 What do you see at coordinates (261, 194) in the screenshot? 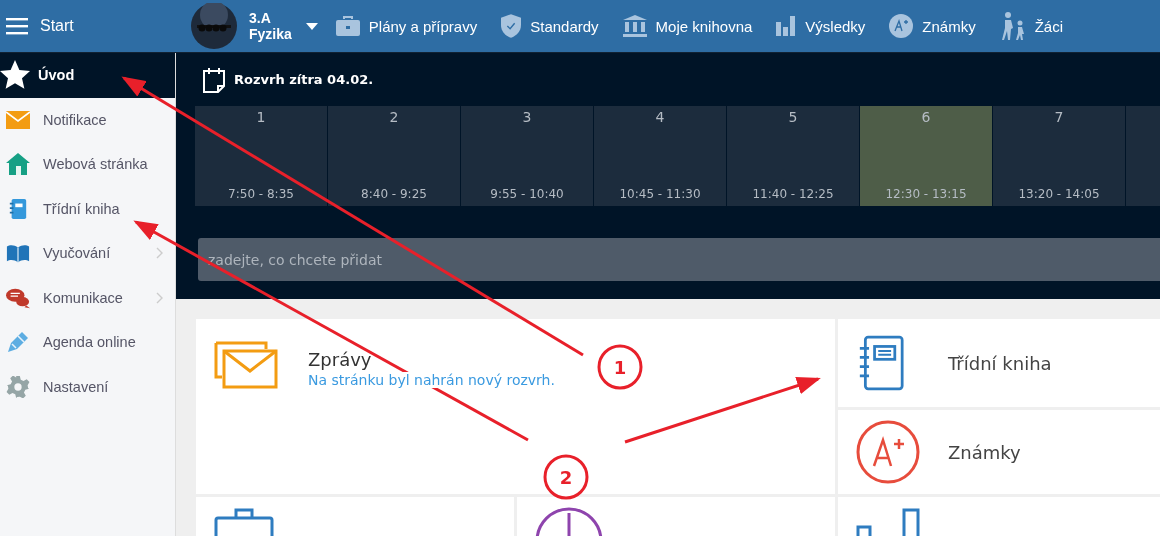
I see `lesson-time: 7:50 - 8:35` at bounding box center [261, 194].